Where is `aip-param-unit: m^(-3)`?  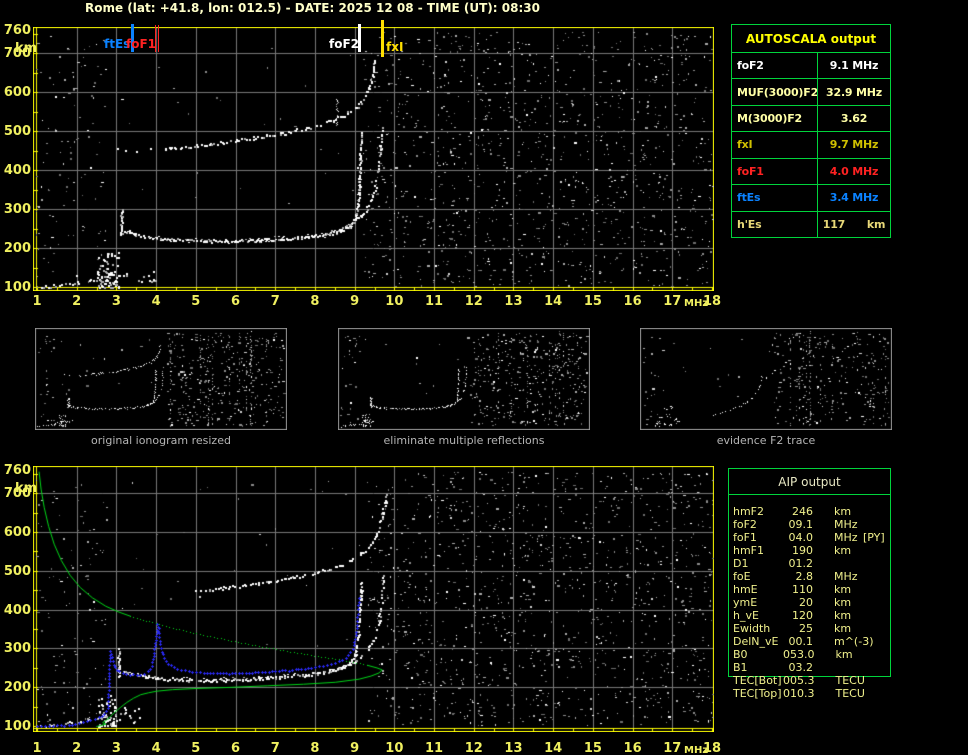
aip-param-unit: m^(-3) is located at coordinates (854, 641).